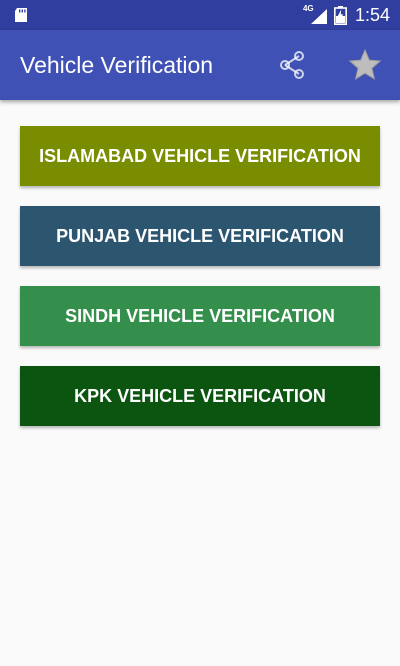 Image resolution: width=400 pixels, height=666 pixels. I want to click on star-icon, so click(365, 64).